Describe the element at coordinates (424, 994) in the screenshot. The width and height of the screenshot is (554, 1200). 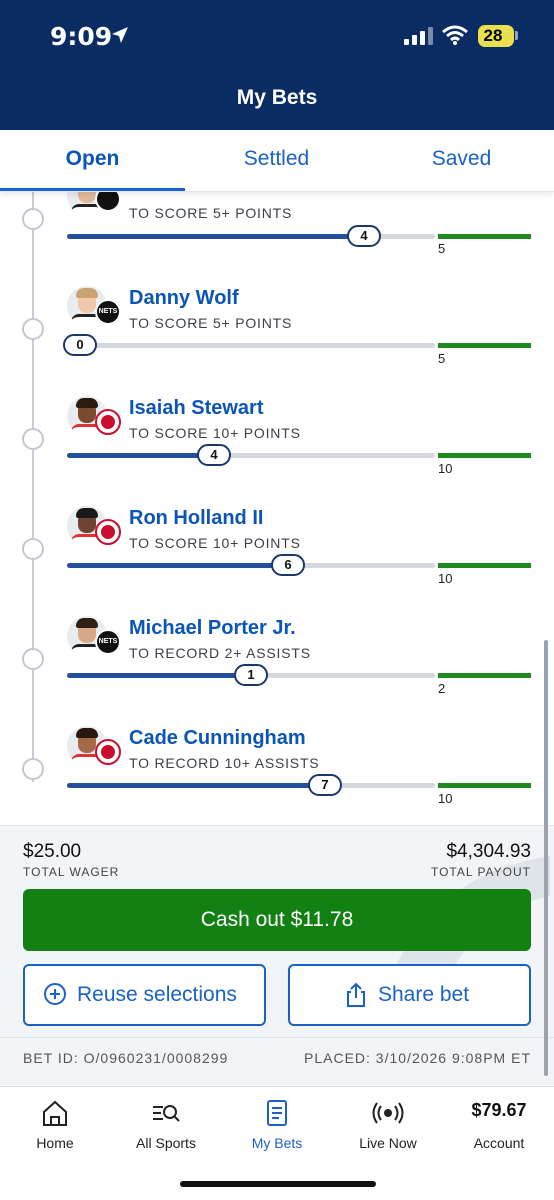
I see `share-bet-label: Share bet` at that location.